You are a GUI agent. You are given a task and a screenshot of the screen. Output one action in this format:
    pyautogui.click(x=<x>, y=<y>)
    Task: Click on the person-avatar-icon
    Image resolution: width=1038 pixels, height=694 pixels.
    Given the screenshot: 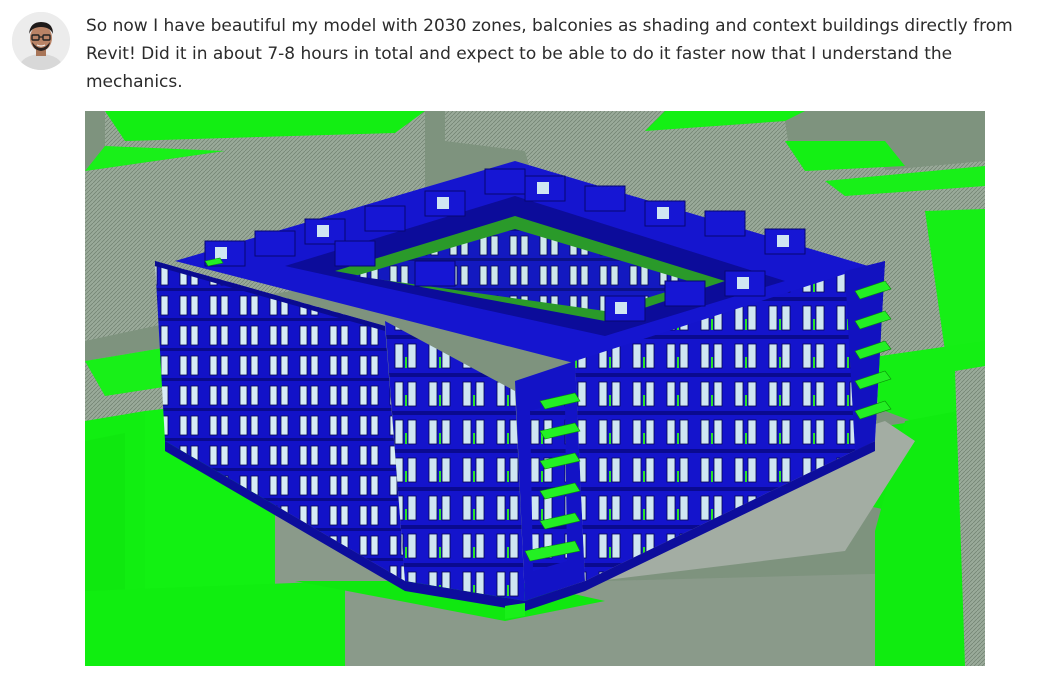 What is the action you would take?
    pyautogui.click(x=41, y=41)
    